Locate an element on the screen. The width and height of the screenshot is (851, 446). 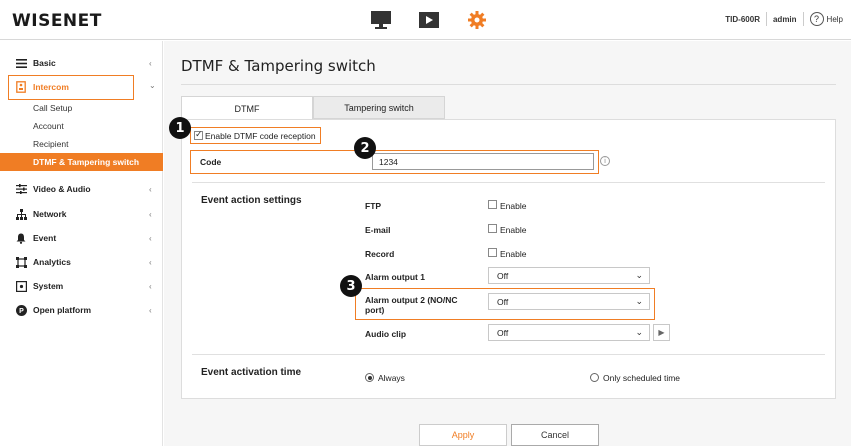
sidebar-subitem-dtmf-tampering: DTMF & Tampering switch is located at coordinates (81, 162).